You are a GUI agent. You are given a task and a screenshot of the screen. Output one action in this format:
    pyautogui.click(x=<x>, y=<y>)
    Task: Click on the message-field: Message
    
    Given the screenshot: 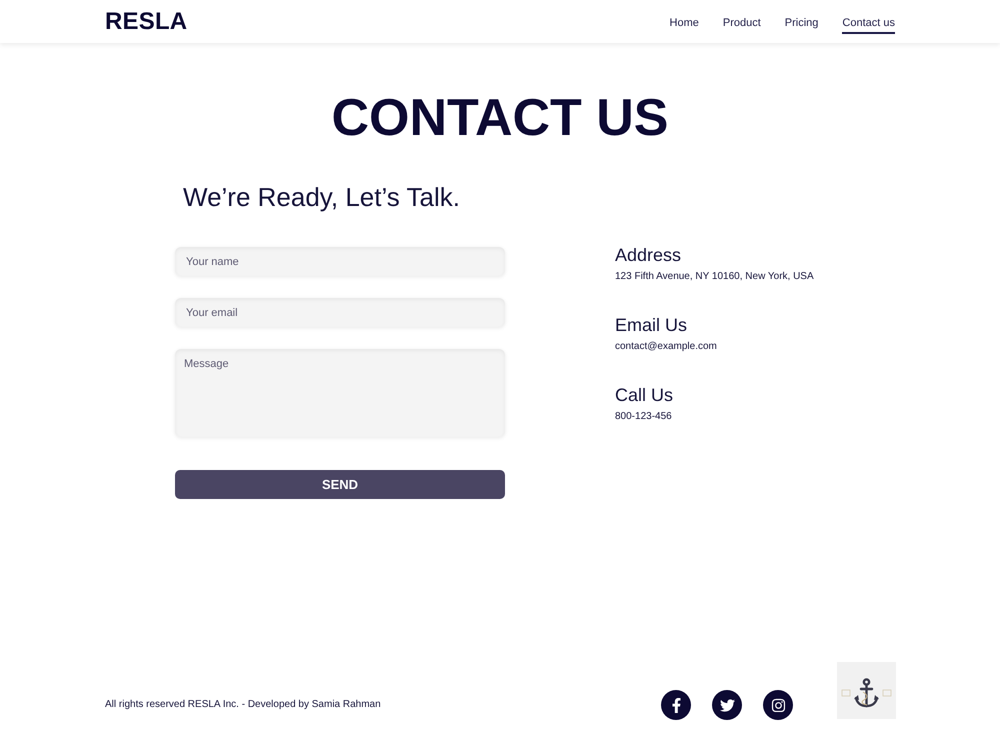 What is the action you would take?
    pyautogui.click(x=340, y=393)
    